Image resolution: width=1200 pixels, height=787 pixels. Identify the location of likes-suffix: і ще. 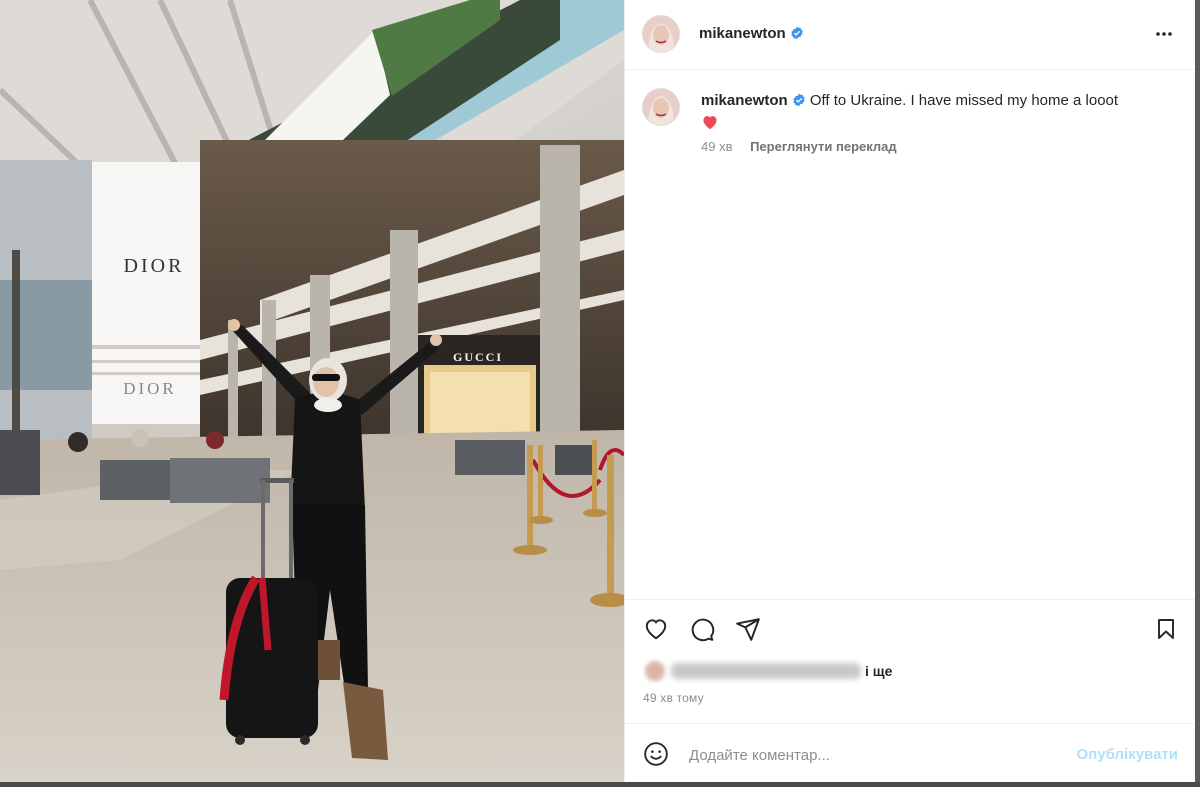
(878, 671).